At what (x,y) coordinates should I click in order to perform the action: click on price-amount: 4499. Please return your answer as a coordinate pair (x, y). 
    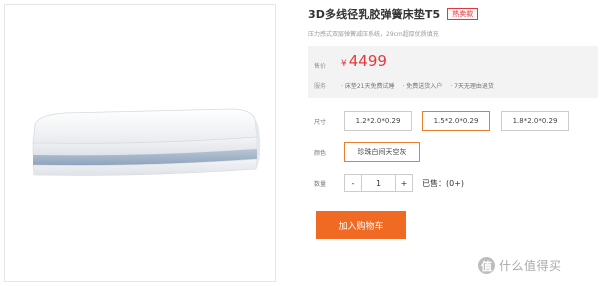
    Looking at the image, I should click on (367, 61).